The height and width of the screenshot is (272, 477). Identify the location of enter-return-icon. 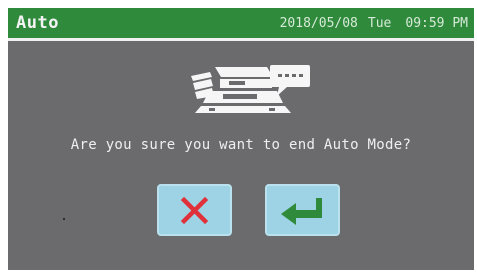
(301, 211).